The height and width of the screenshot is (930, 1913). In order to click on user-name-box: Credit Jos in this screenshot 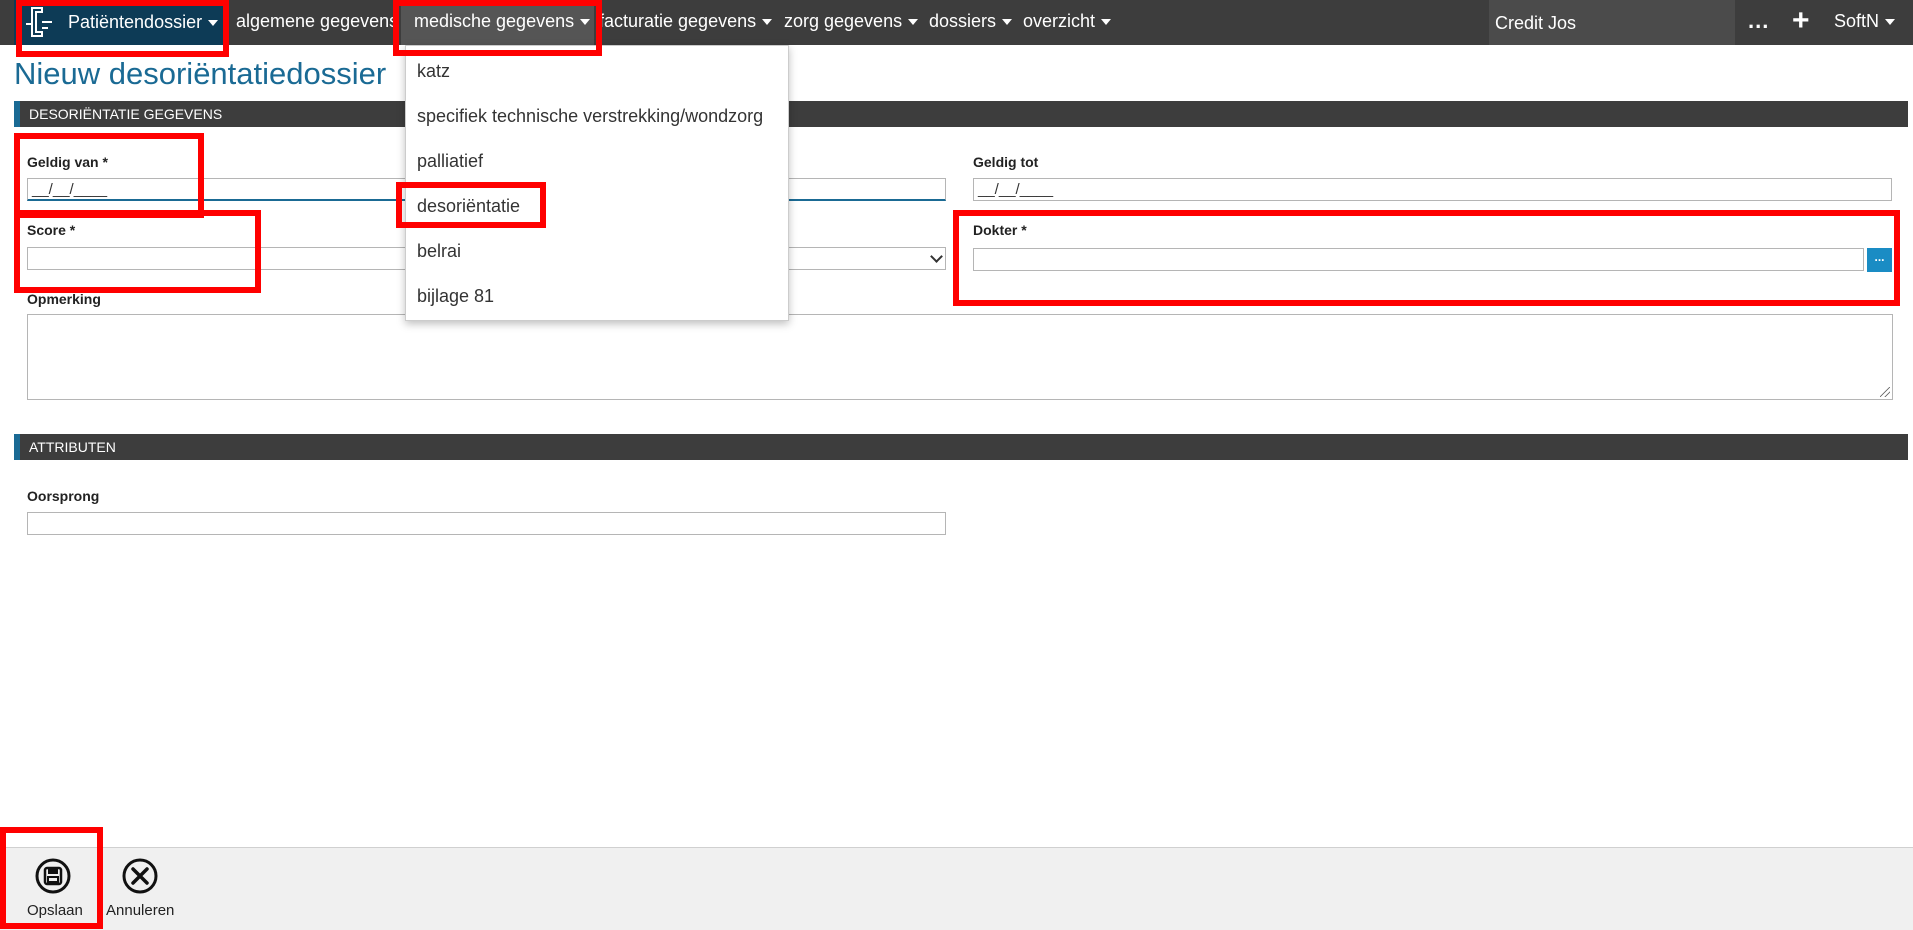, I will do `click(1612, 22)`.